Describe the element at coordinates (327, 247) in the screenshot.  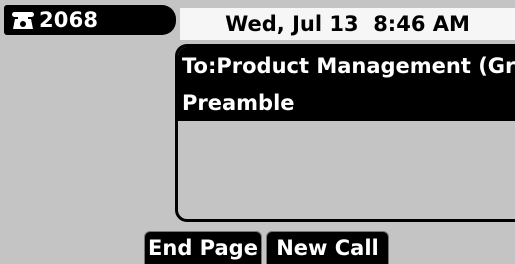
I see `new-call-button: New Call` at that location.